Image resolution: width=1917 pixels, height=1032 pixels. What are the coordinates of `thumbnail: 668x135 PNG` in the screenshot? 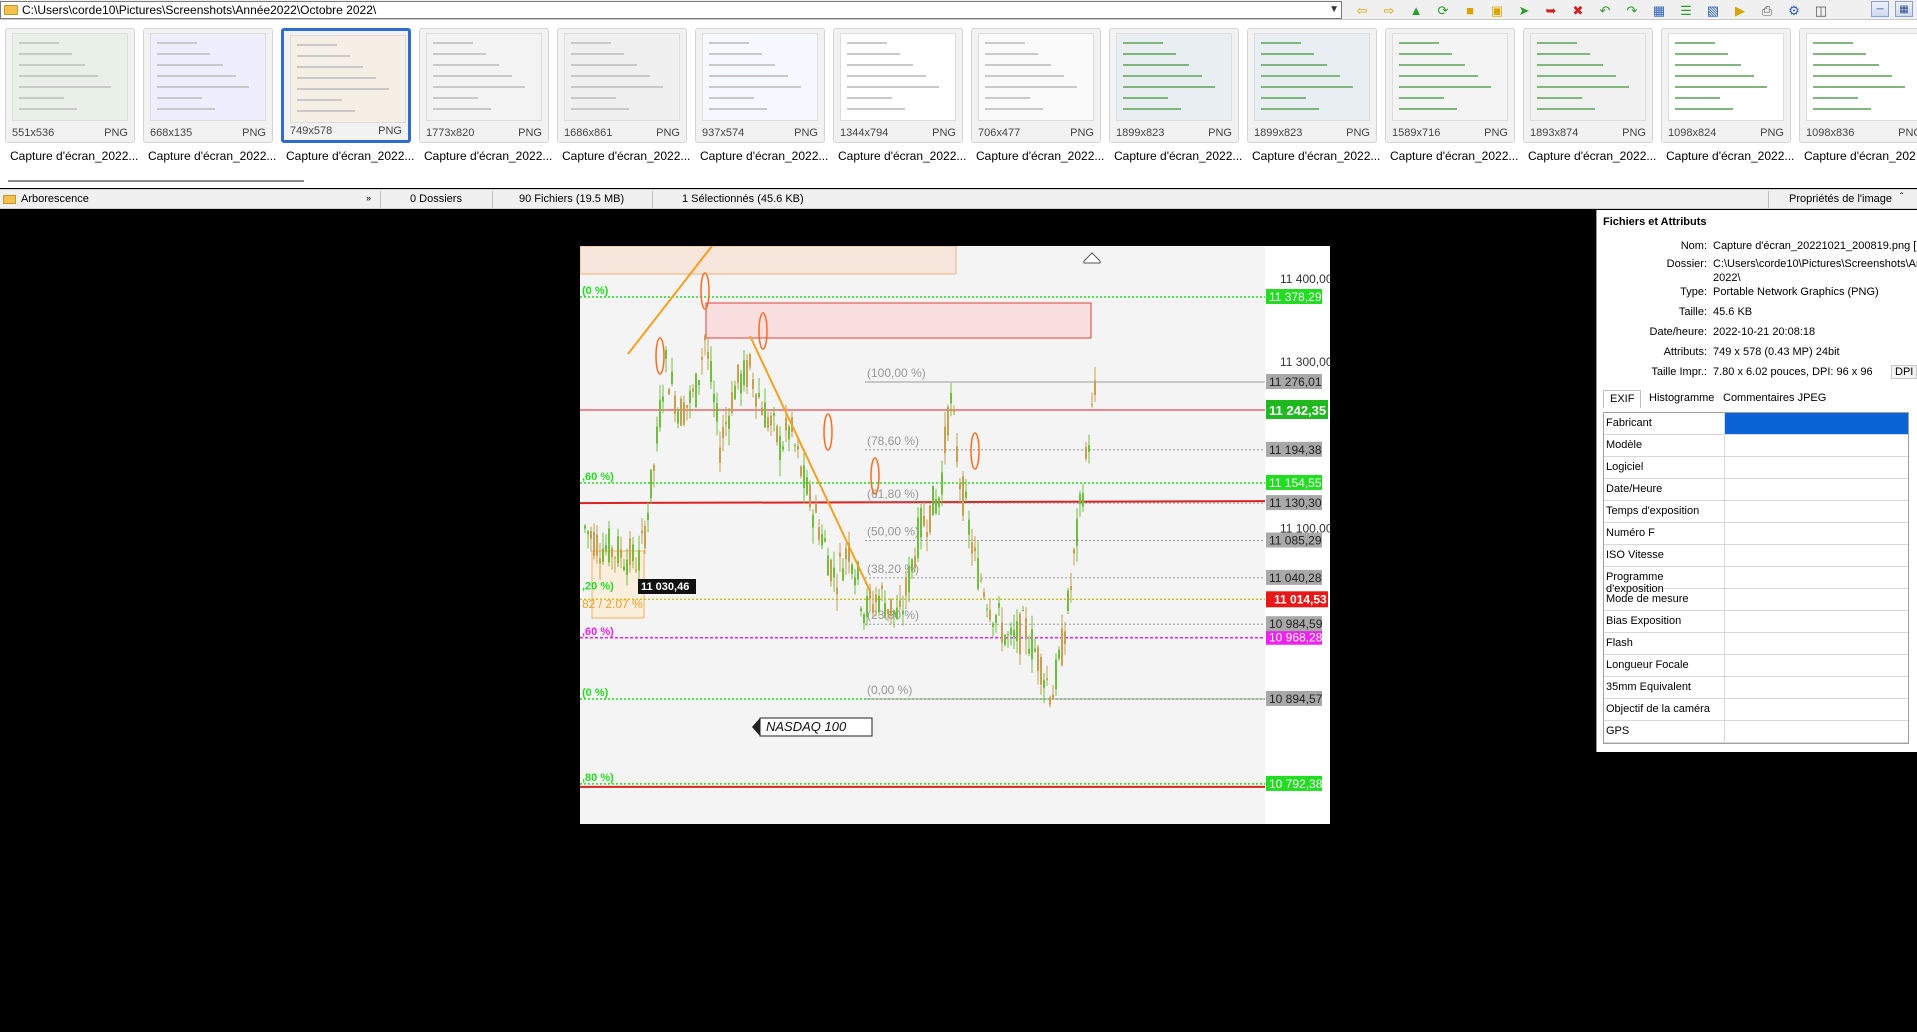 It's located at (208, 85).